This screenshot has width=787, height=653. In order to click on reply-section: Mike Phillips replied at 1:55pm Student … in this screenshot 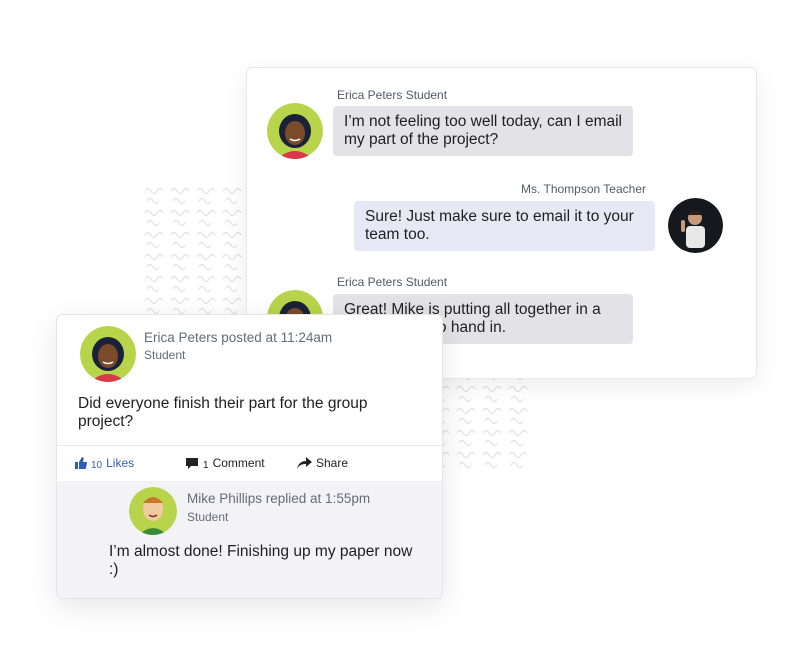, I will do `click(249, 539)`.